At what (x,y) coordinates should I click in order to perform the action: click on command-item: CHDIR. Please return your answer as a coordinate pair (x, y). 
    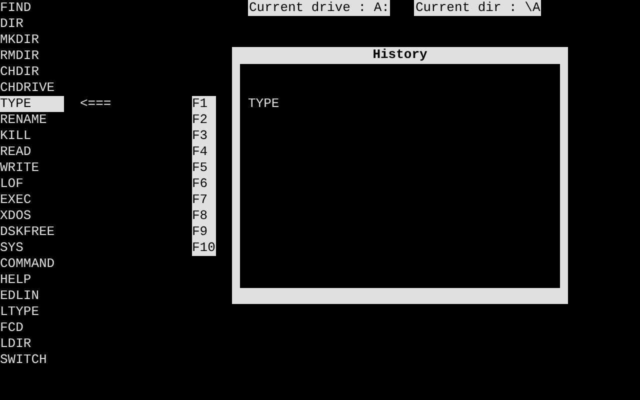
    Looking at the image, I should click on (32, 72).